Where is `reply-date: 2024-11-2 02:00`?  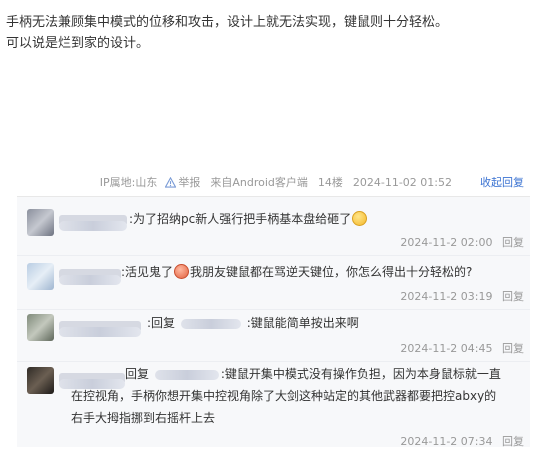 reply-date: 2024-11-2 02:00 is located at coordinates (446, 242).